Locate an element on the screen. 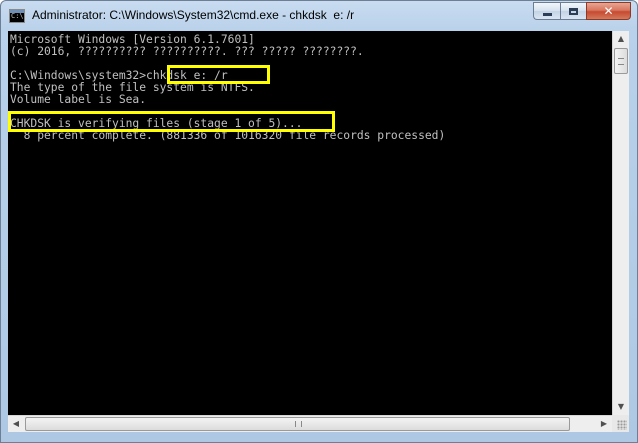 The height and width of the screenshot is (443, 638). close-button: ✕ is located at coordinates (608, 11).